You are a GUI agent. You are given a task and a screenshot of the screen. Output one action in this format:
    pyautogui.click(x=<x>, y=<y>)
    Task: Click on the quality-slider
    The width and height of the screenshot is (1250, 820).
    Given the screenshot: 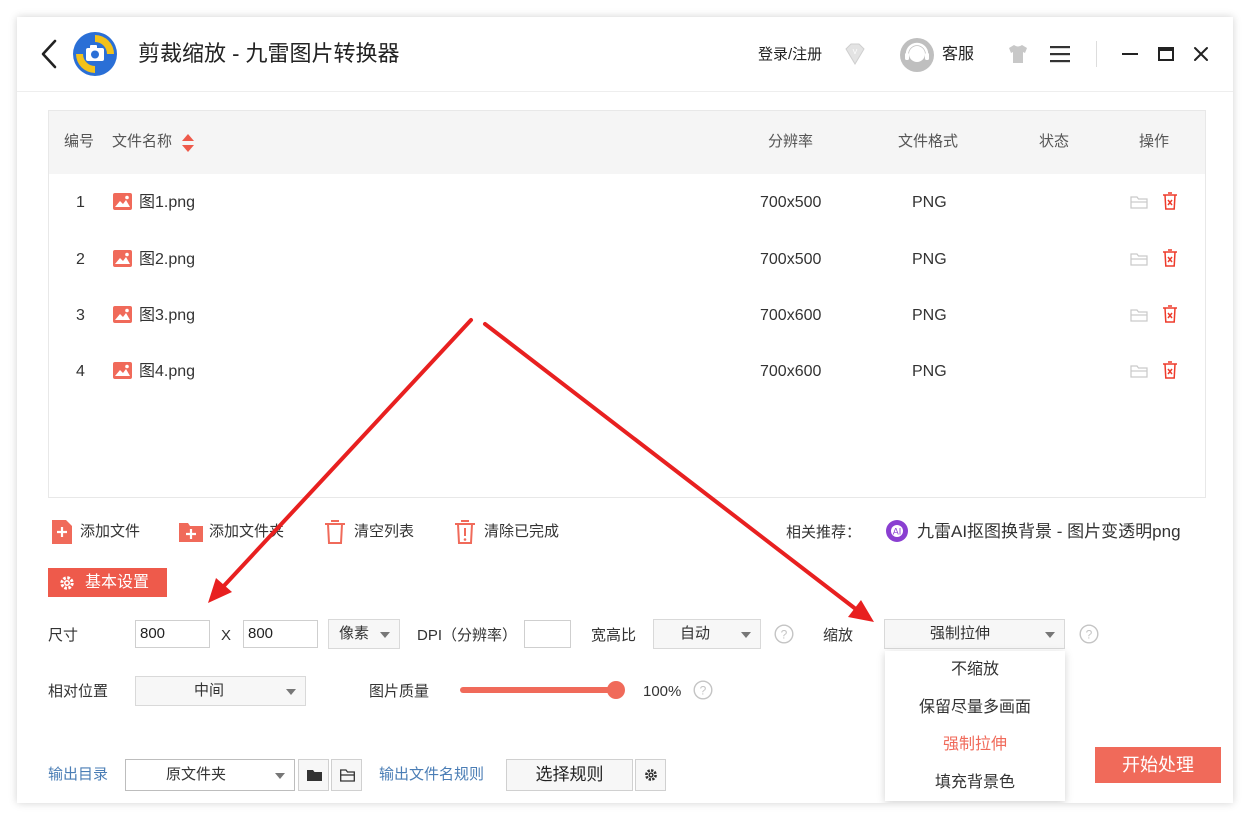 What is the action you would take?
    pyautogui.click(x=538, y=690)
    